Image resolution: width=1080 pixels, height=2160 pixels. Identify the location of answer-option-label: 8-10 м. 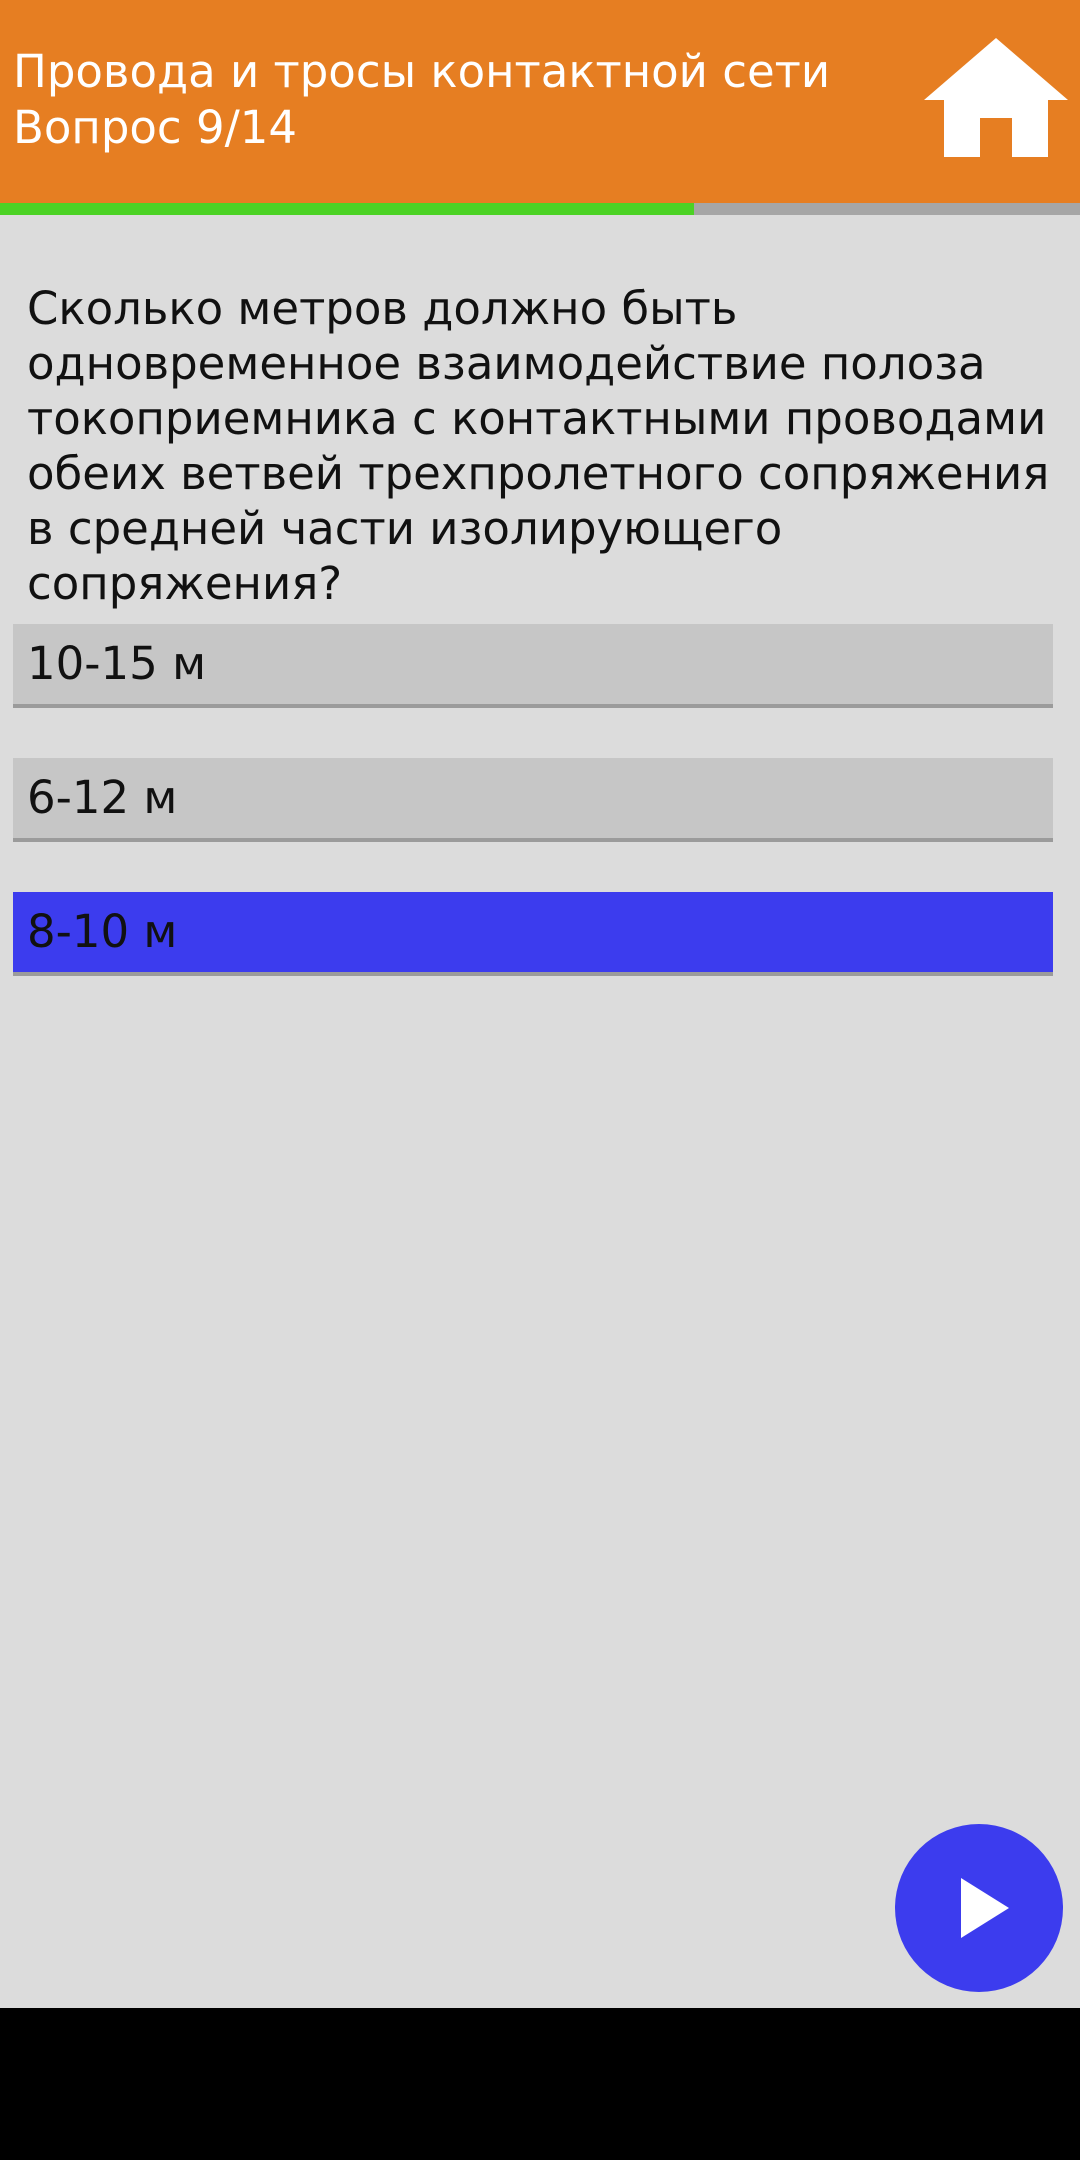
(102, 931).